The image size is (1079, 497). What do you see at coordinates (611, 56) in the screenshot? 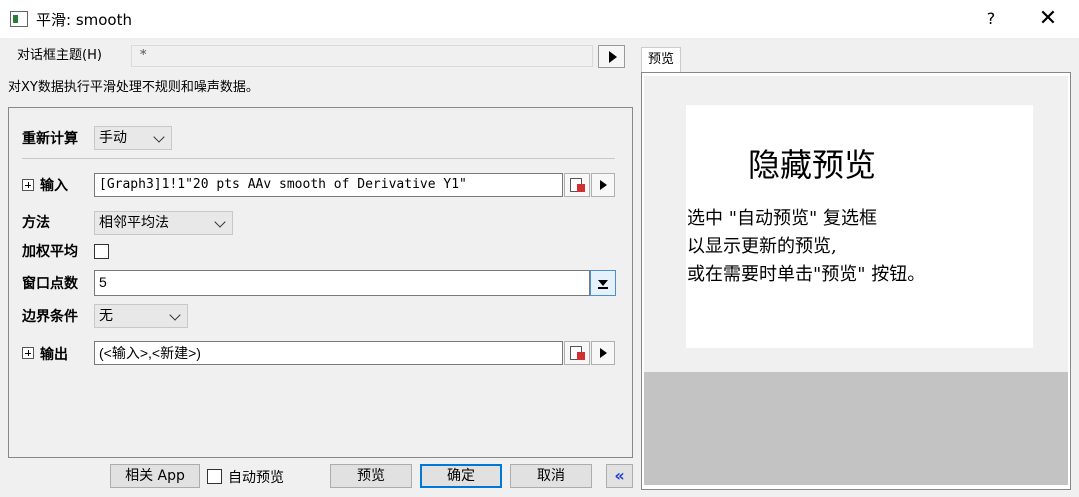
I see `theme-menu-arrow-button` at bounding box center [611, 56].